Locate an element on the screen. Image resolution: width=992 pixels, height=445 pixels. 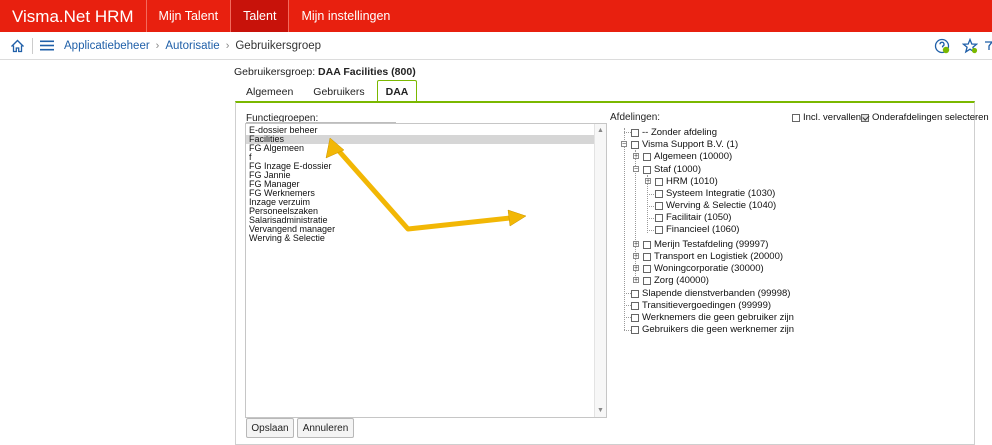
tree-node-systeem-integratie: Systeem Integratie (1030) is located at coordinates (715, 193).